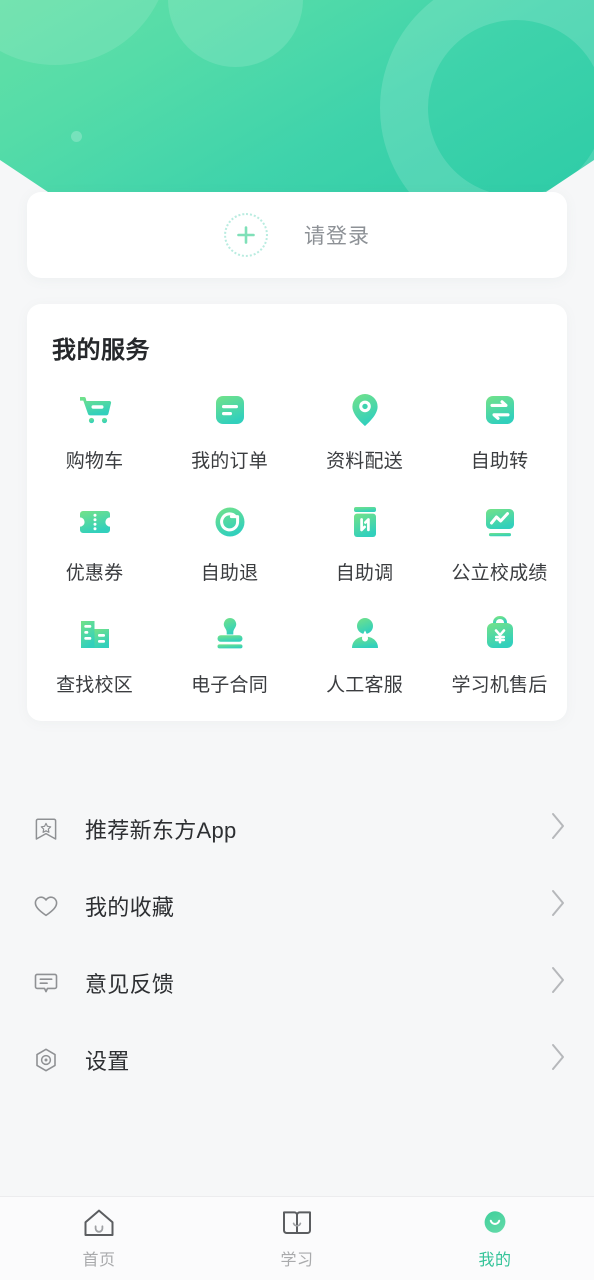  I want to click on menu-item-recommend-app: 推荐新东方App, so click(297, 828).